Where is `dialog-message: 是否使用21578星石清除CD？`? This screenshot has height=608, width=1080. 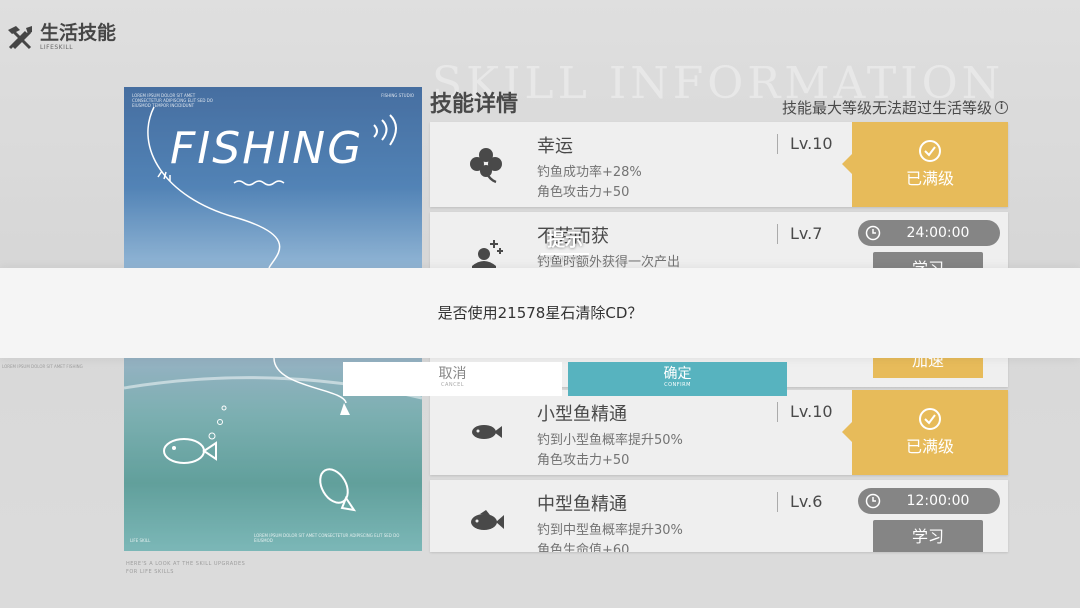
dialog-message: 是否使用21578星石清除CD？ is located at coordinates (540, 313).